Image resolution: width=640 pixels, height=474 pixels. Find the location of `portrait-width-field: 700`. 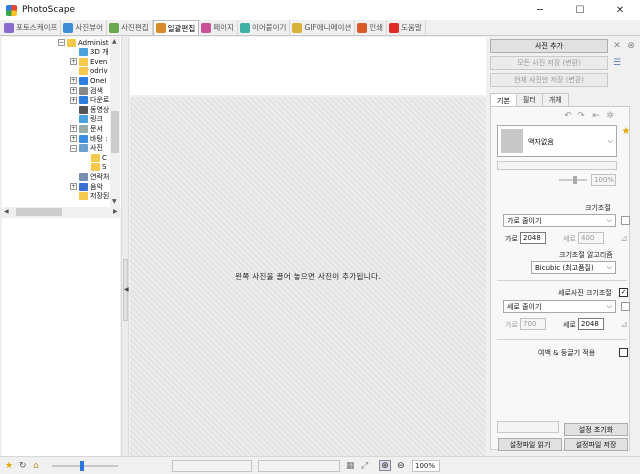

portrait-width-field: 700 is located at coordinates (533, 324).